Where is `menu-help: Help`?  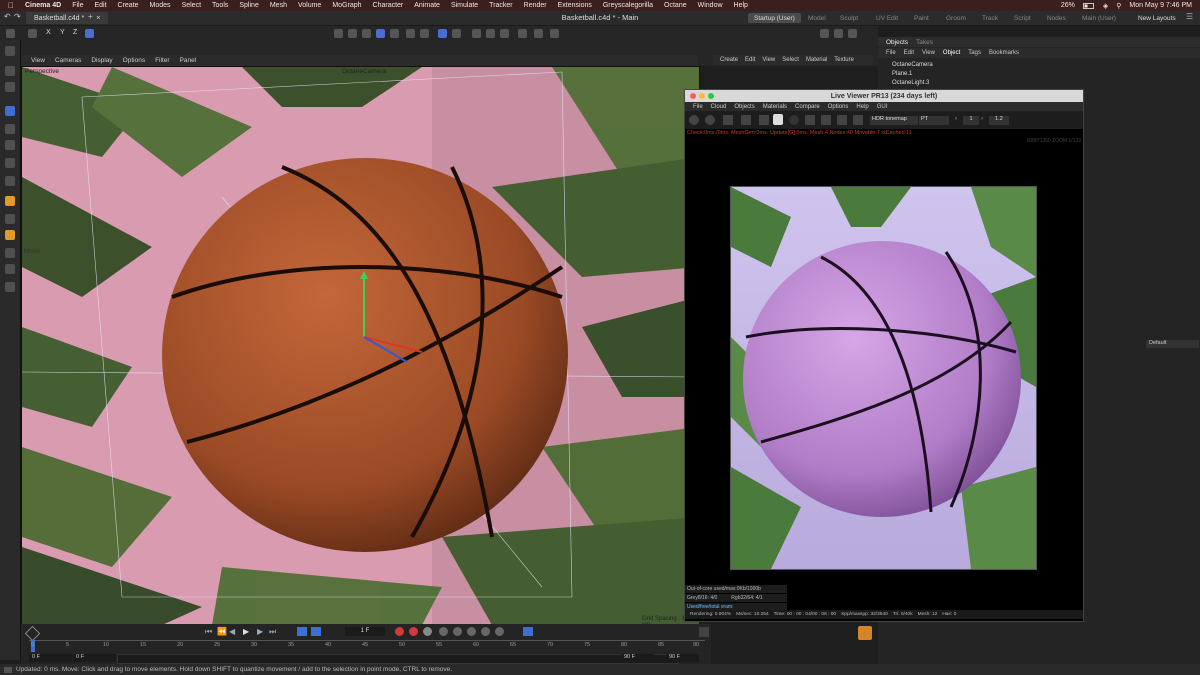
menu-help: Help is located at coordinates (741, 5).